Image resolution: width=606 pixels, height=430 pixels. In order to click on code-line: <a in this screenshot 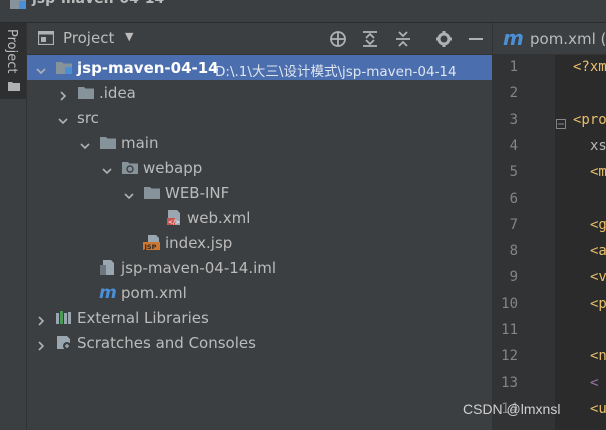, I will do `click(598, 251)`.